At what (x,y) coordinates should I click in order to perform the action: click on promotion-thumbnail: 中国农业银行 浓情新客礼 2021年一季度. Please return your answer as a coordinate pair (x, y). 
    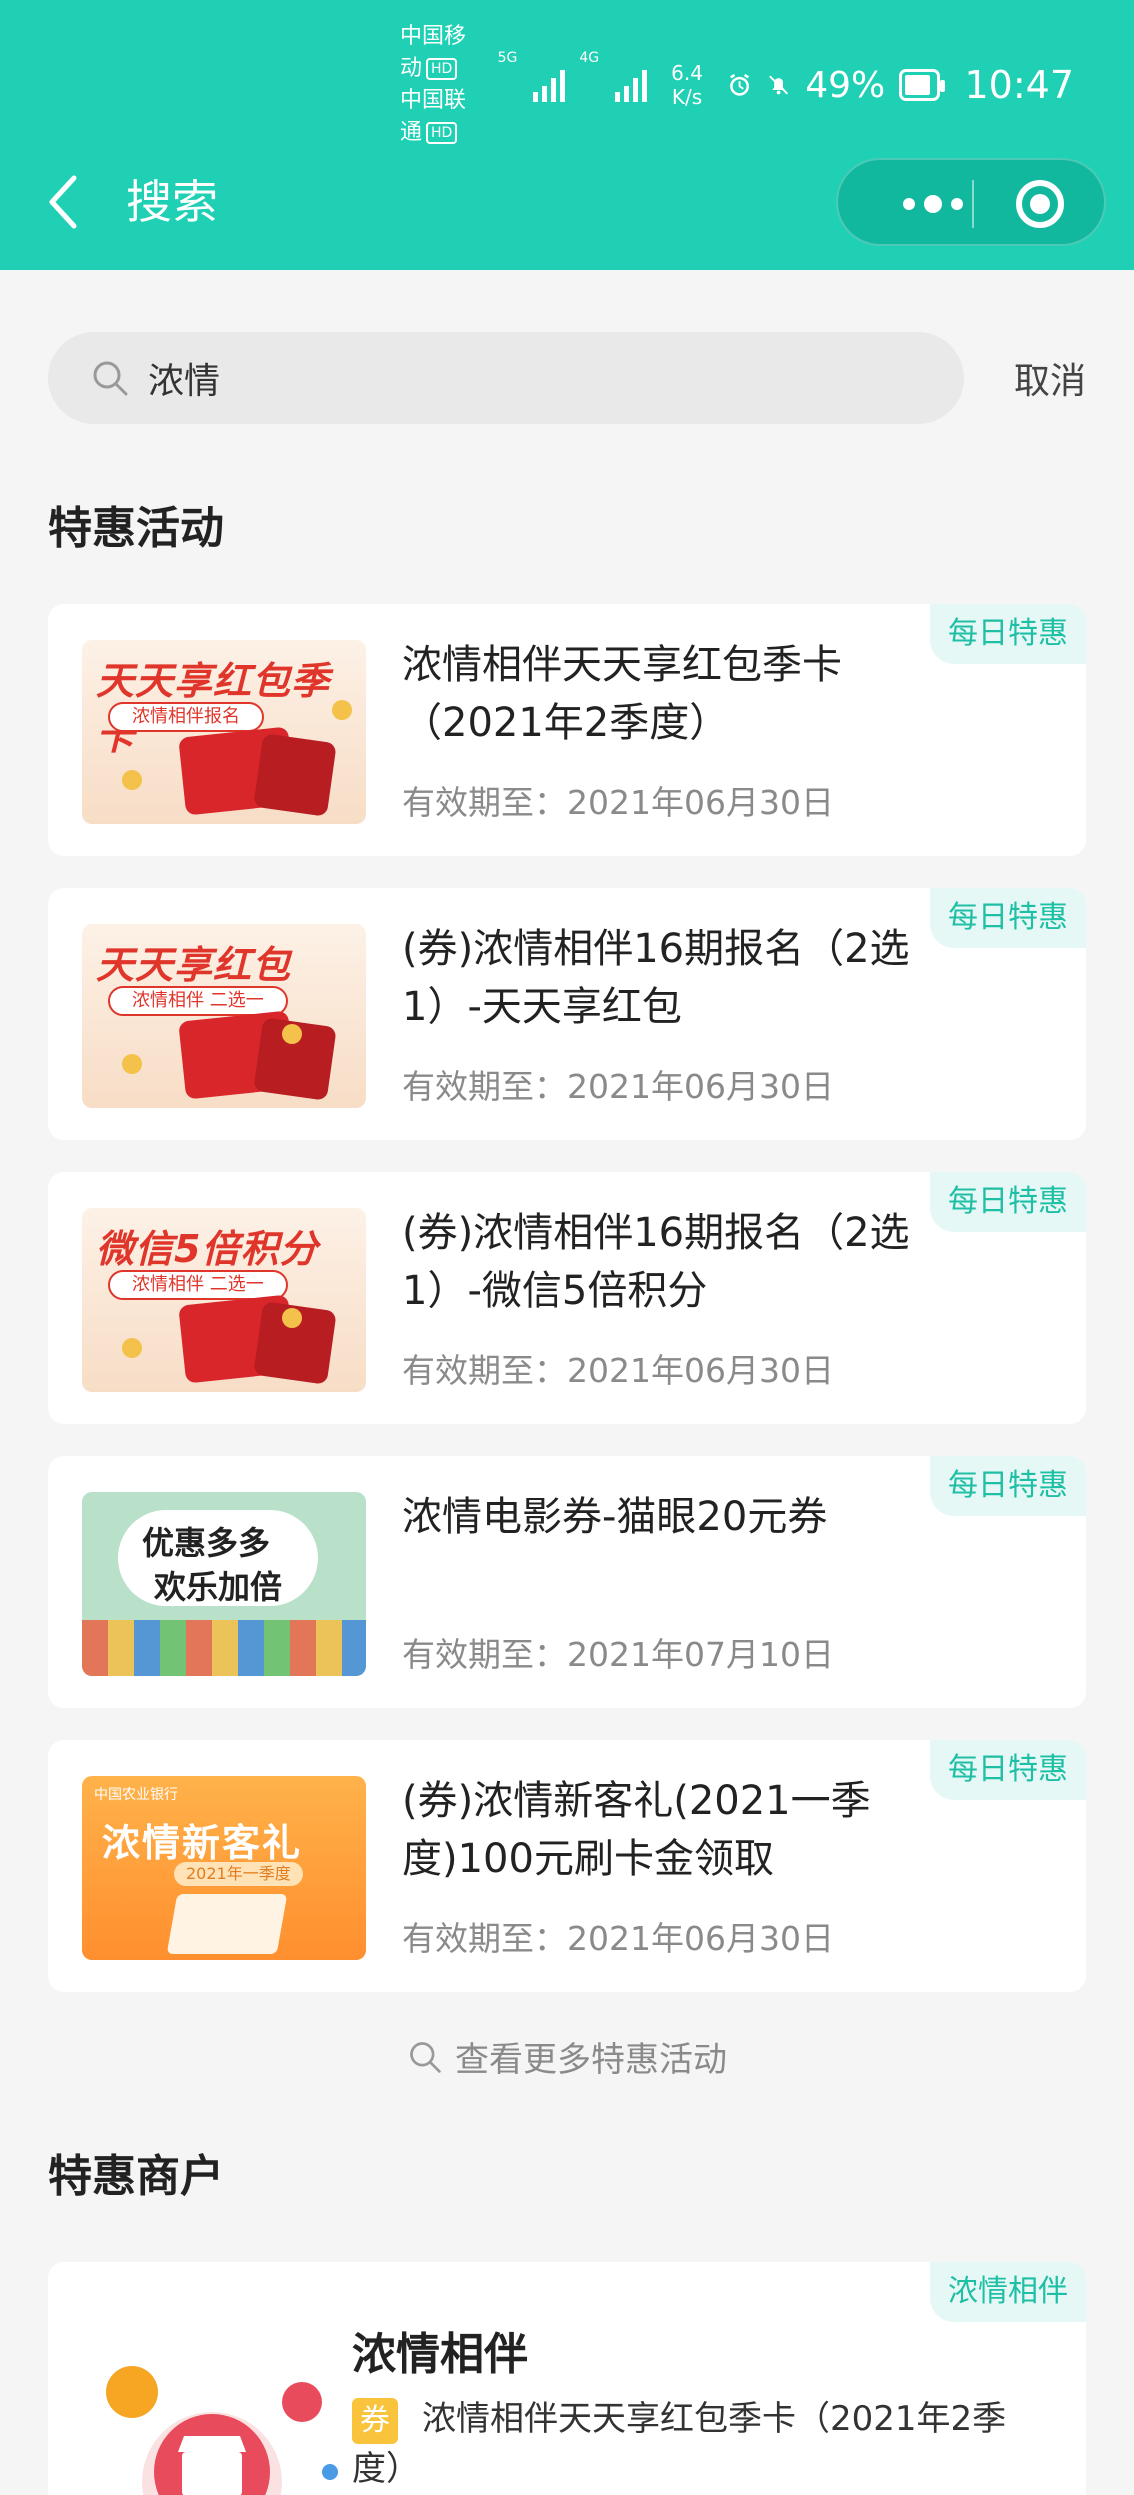
    Looking at the image, I should click on (224, 1868).